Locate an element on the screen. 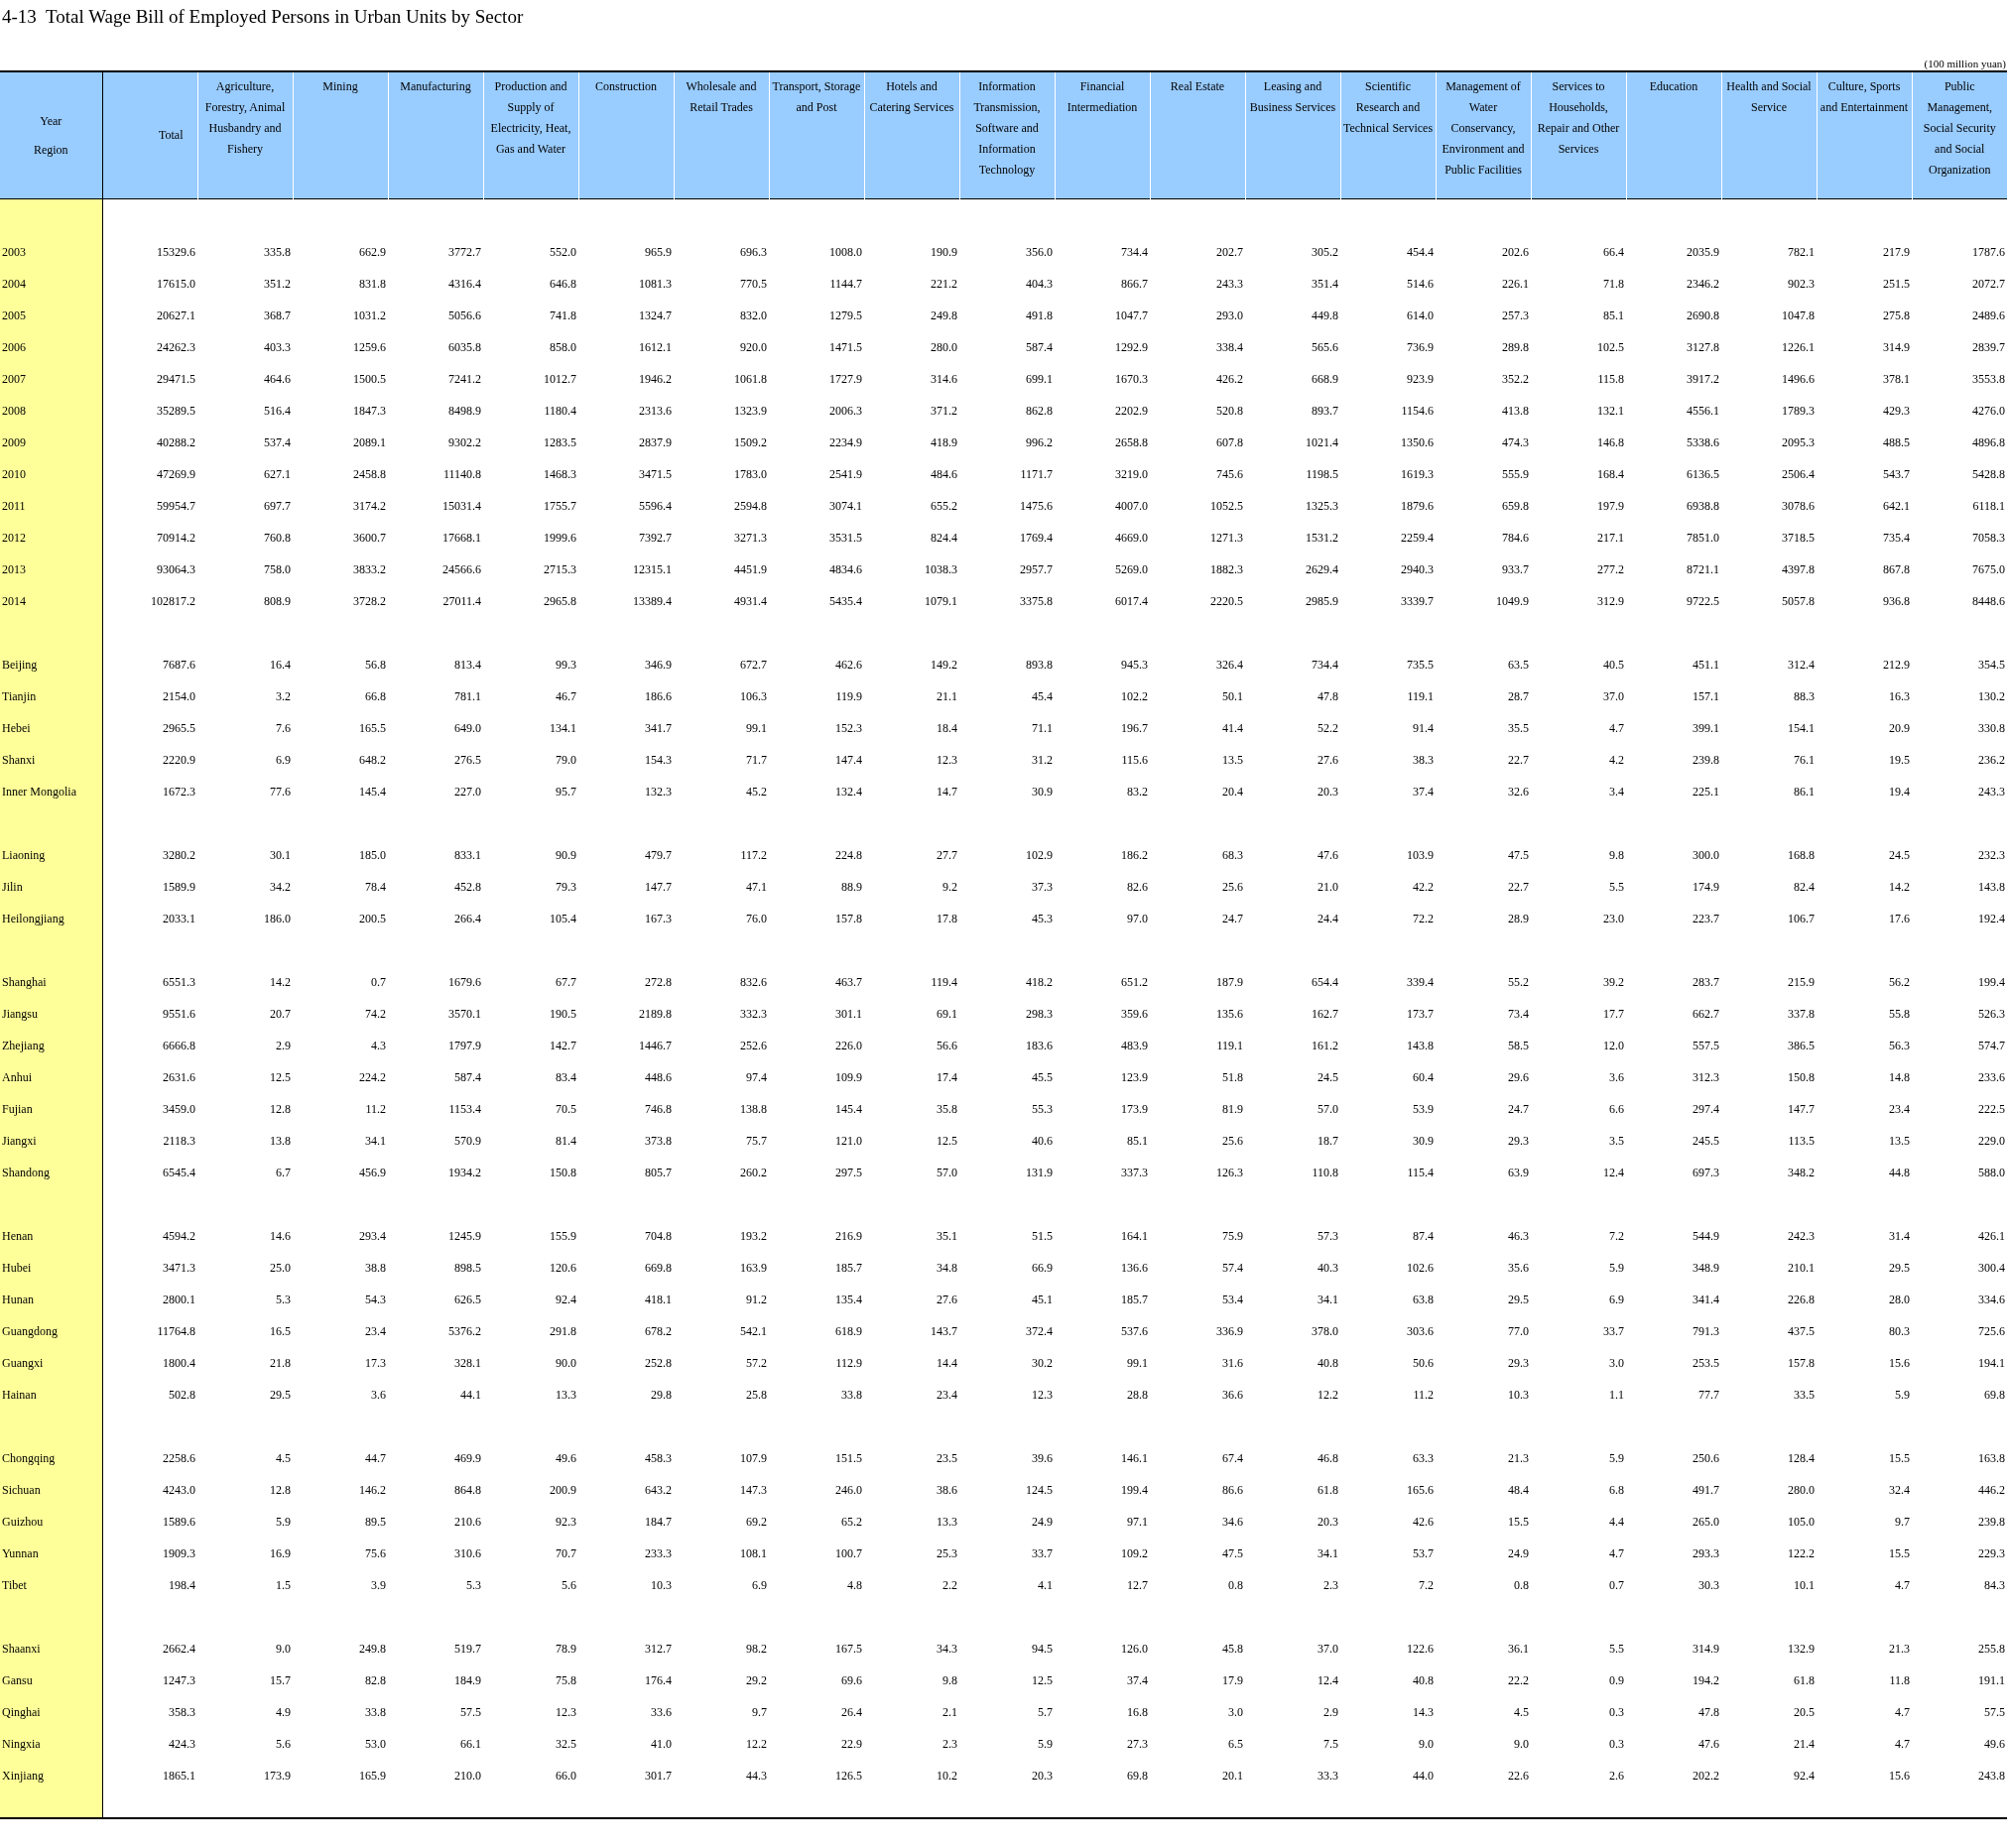  table-cell: 326.4 is located at coordinates (1229, 664).